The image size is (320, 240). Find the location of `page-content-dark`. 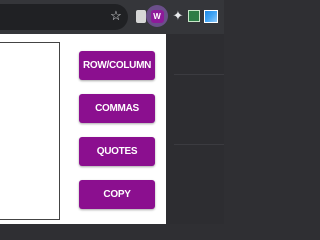

page-content-dark is located at coordinates (195, 129).